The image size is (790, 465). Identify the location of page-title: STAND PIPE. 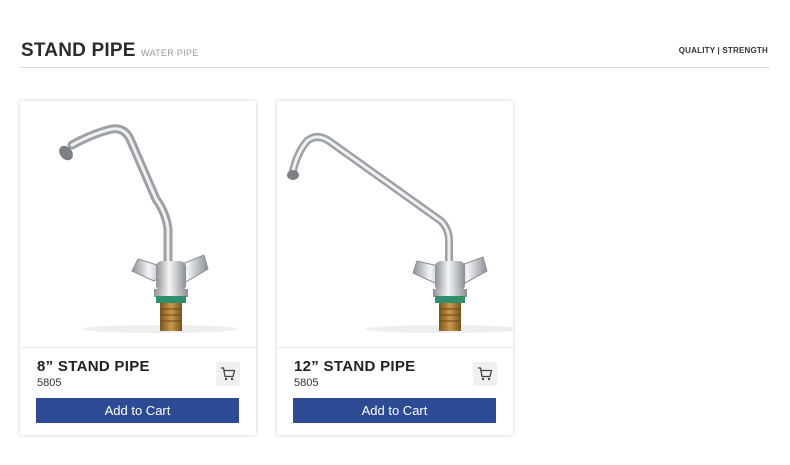
(78, 50).